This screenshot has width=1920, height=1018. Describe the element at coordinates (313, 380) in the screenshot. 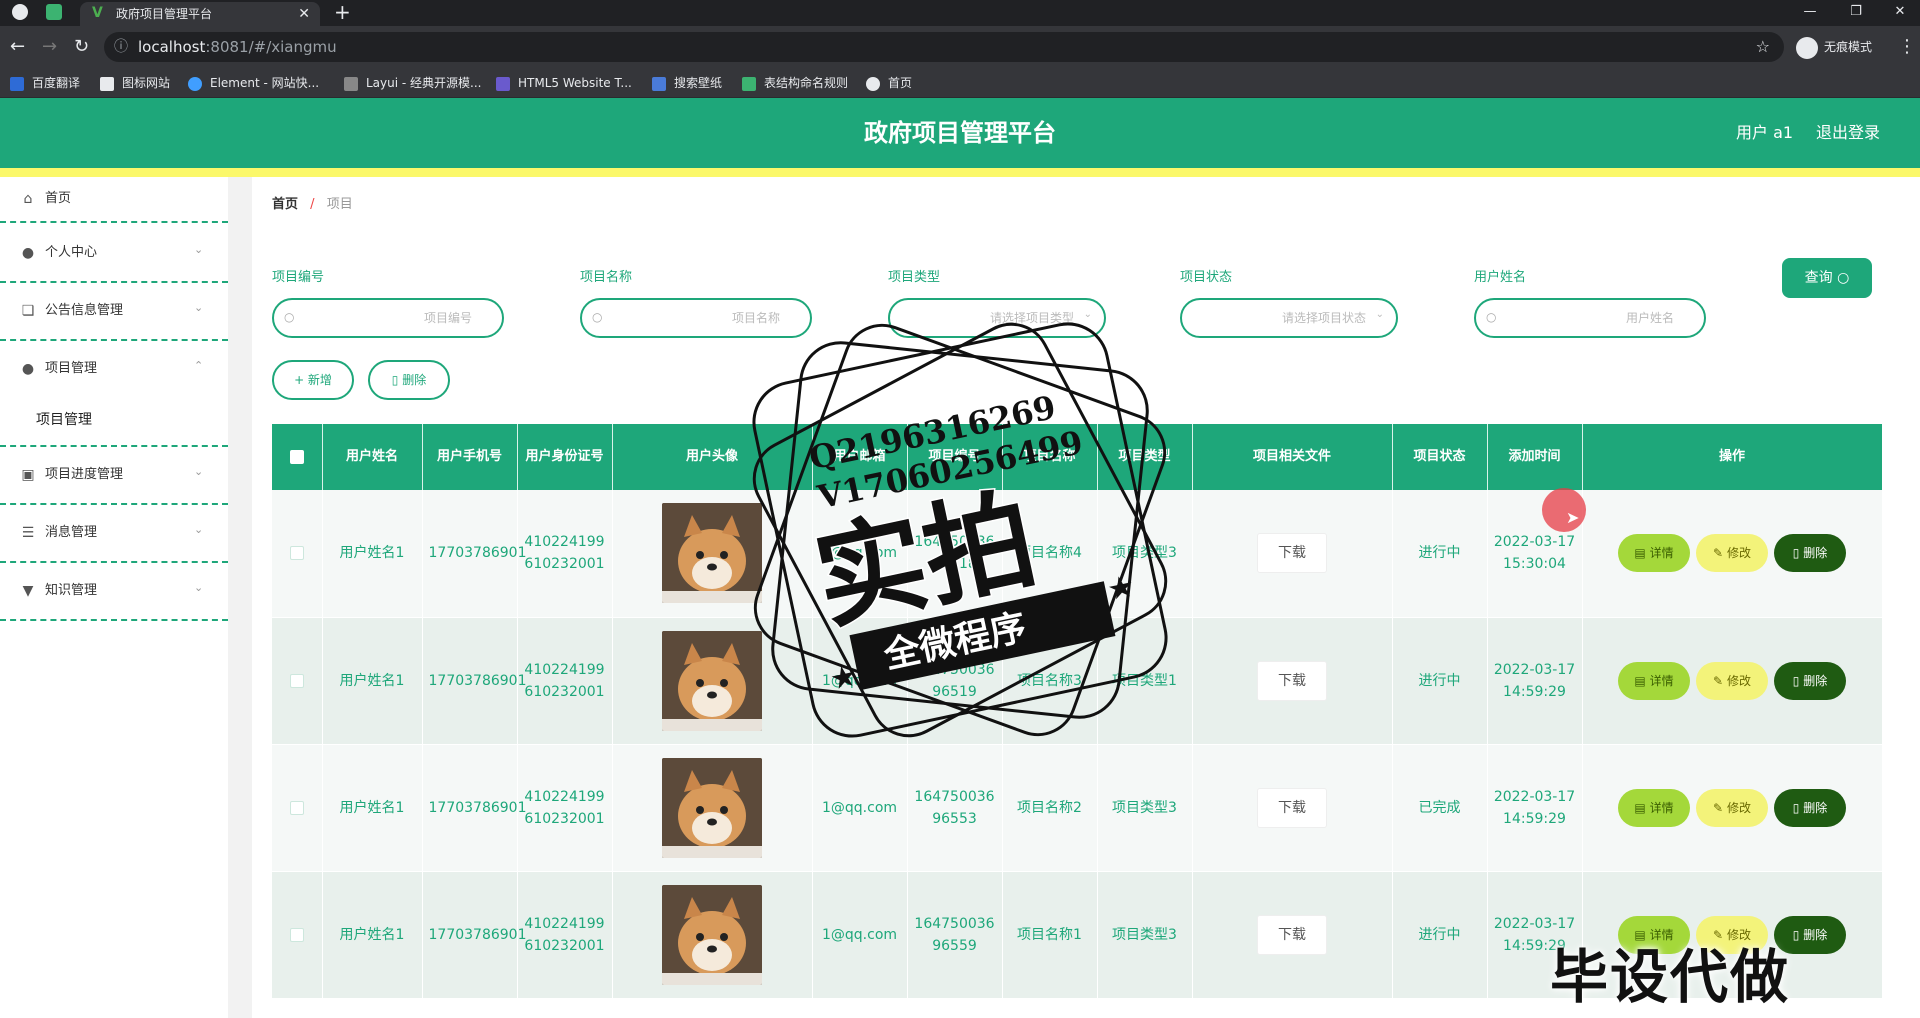

I see `add-button: + 新增` at that location.